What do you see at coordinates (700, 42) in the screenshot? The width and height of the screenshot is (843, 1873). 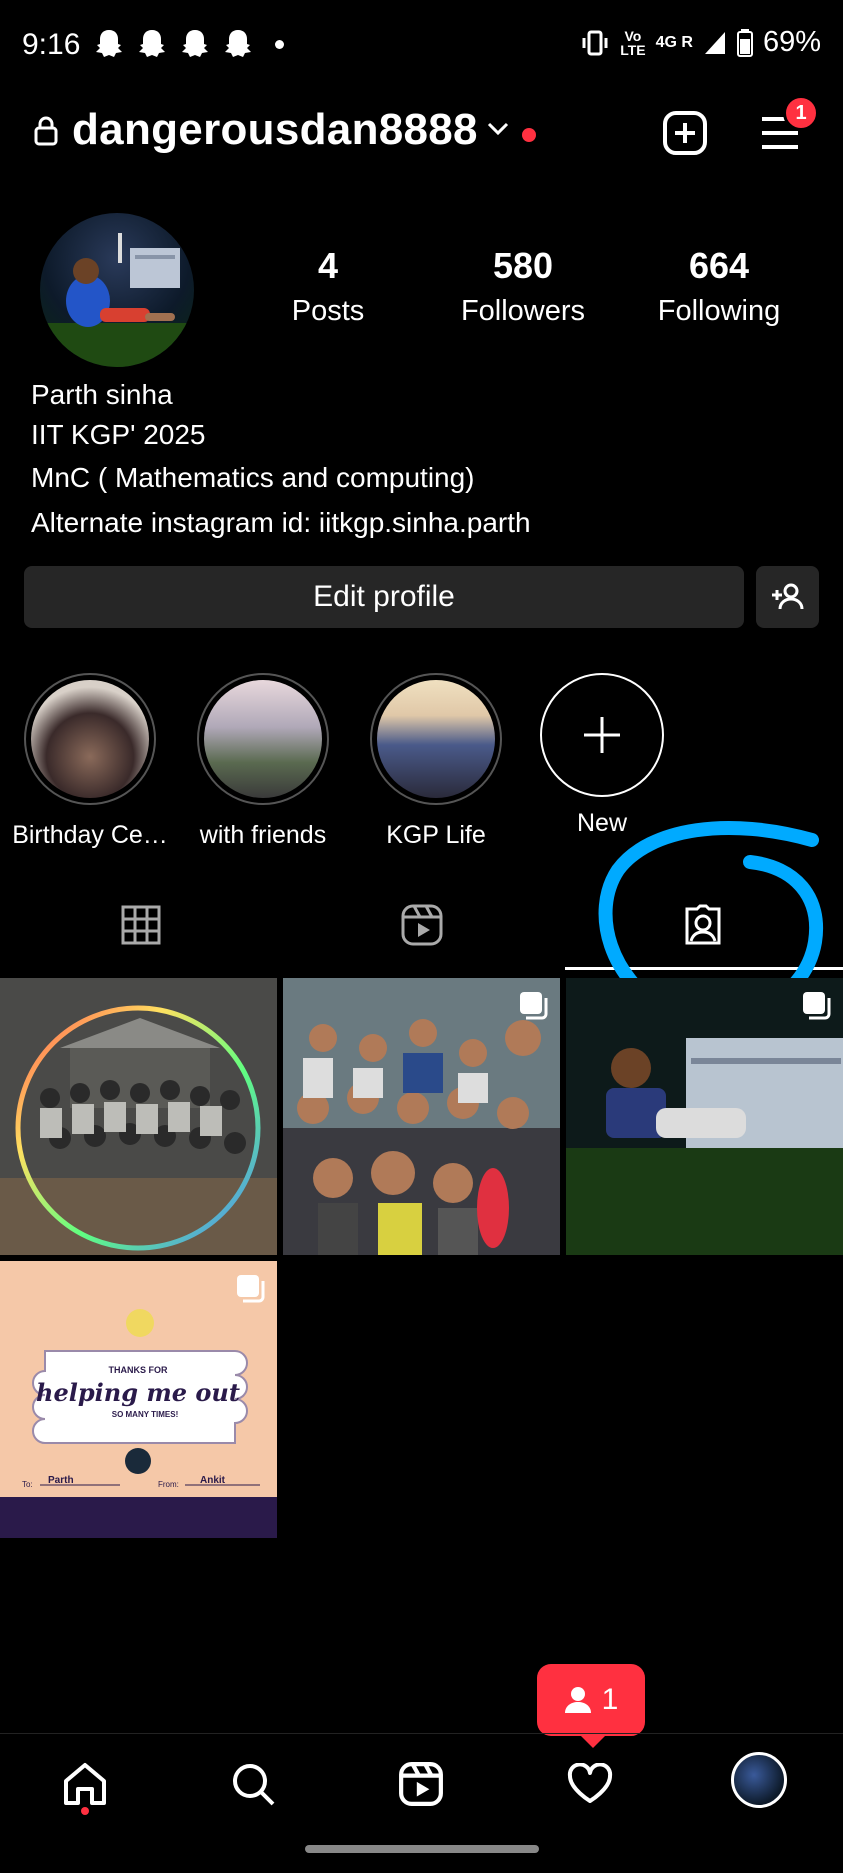 I see `status-right: Vo LTE 4G R 69%` at bounding box center [700, 42].